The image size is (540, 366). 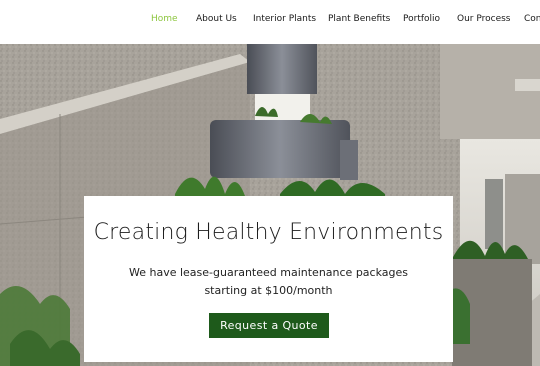 What do you see at coordinates (216, 19) in the screenshot?
I see `nav-about-us: About Us` at bounding box center [216, 19].